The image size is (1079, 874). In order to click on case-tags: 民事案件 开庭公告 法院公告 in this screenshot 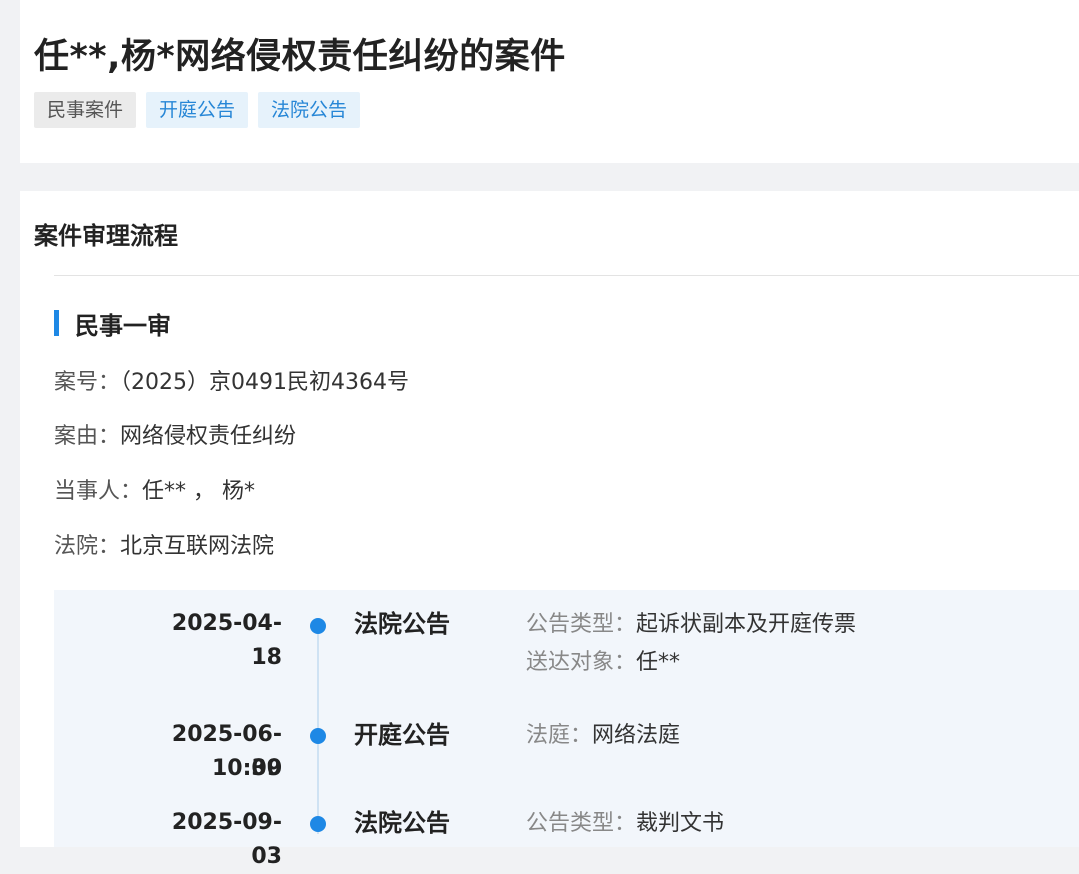, I will do `click(197, 110)`.